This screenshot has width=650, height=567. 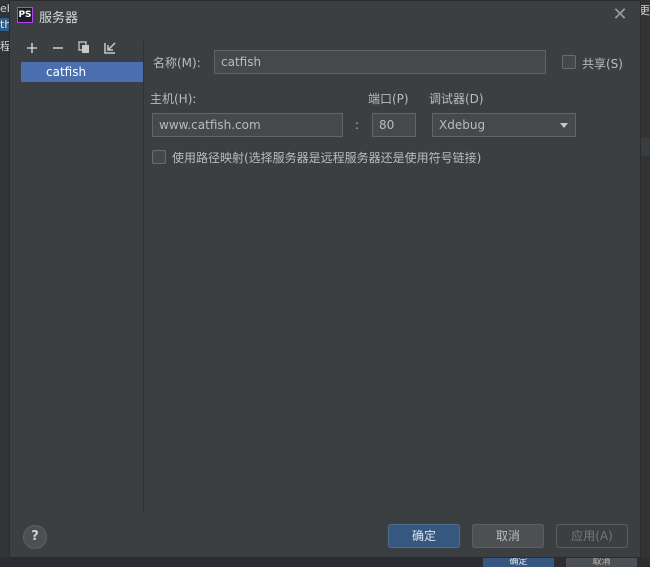 What do you see at coordinates (4, 24) in the screenshot?
I see `background-text: th` at bounding box center [4, 24].